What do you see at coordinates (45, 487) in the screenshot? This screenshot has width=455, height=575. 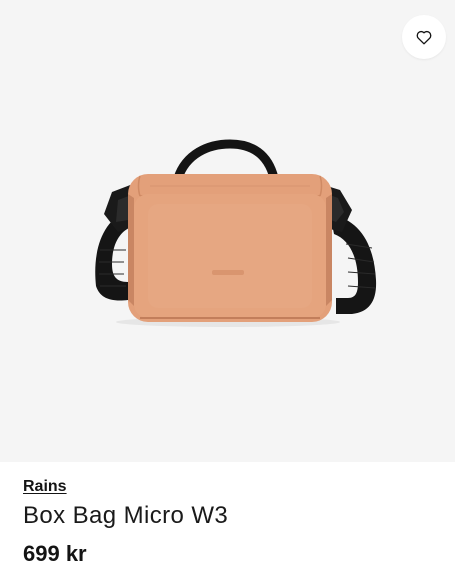 I see `brand-link: Rains` at bounding box center [45, 487].